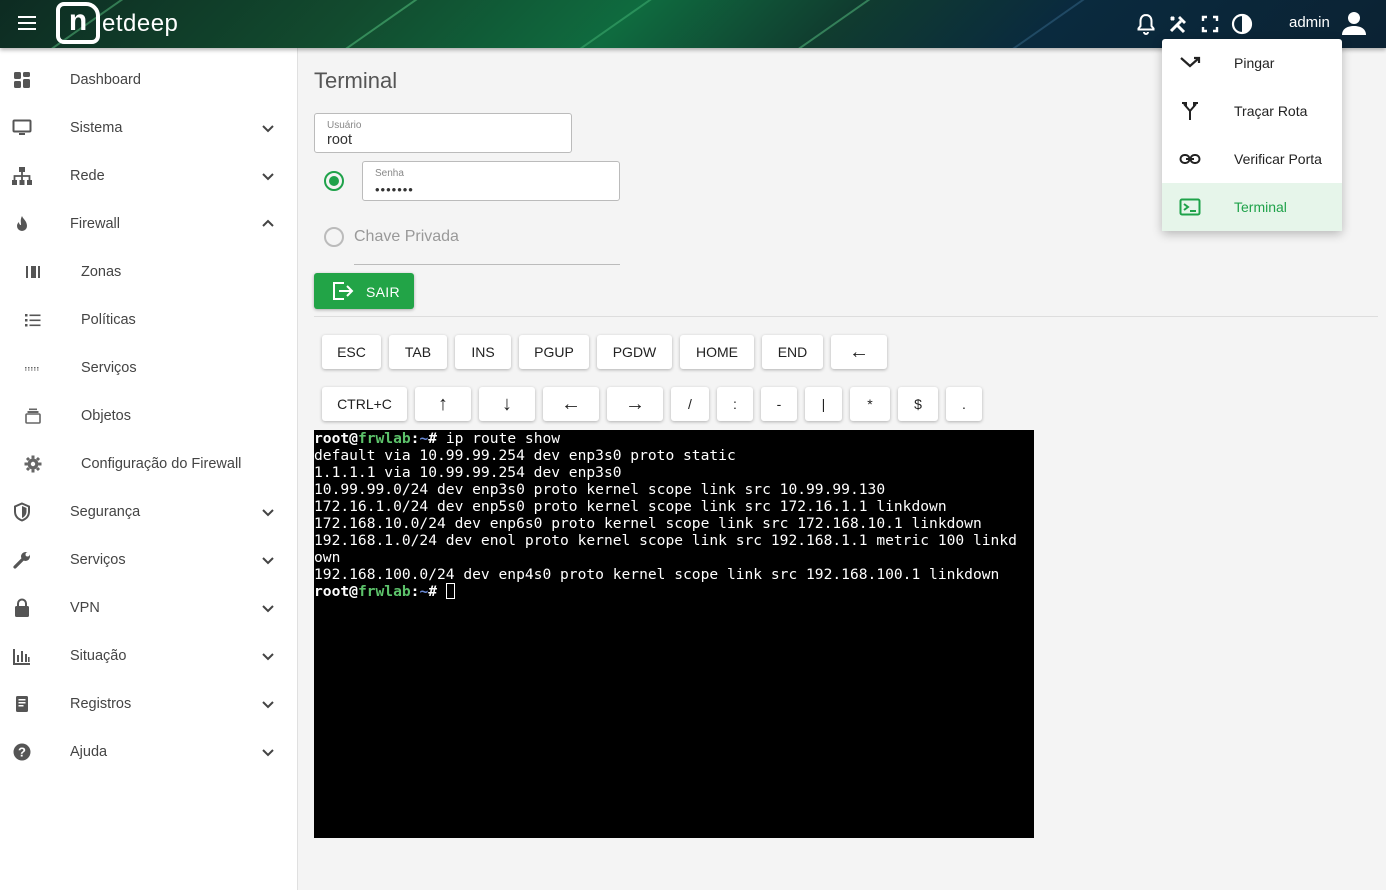 The width and height of the screenshot is (1386, 890). Describe the element at coordinates (792, 352) in the screenshot. I see `key-end: END` at that location.